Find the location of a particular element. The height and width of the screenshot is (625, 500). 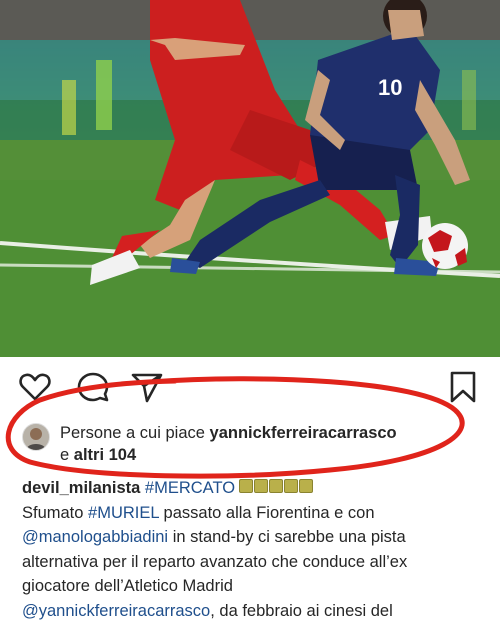

caption-text: Sfumato is located at coordinates (55, 512).